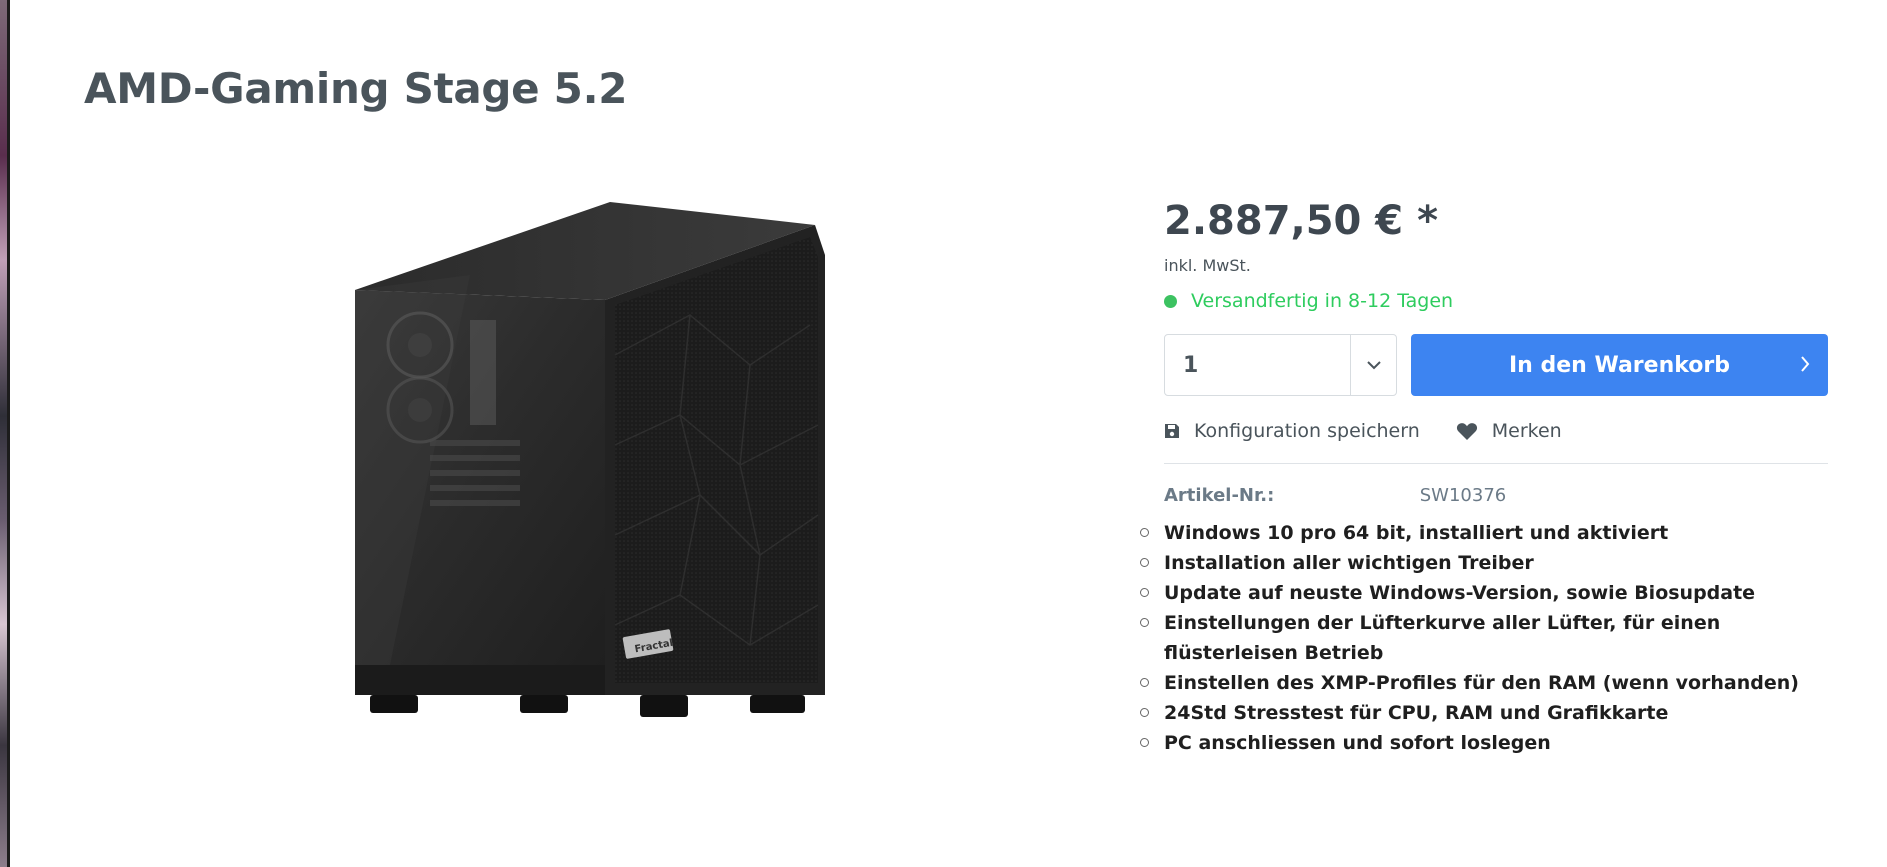  Describe the element at coordinates (1496, 463) in the screenshot. I see `divider` at that location.